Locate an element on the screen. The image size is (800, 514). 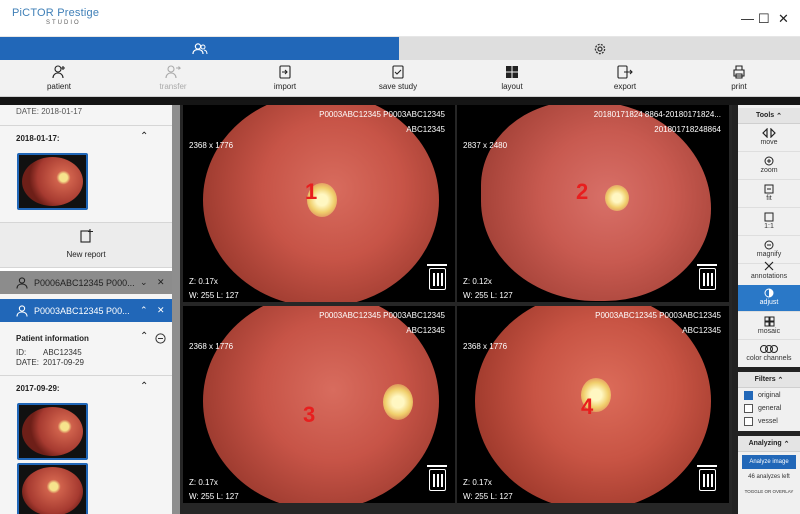
zoom-readout: Z: 0.17x is located at coordinates (477, 482).